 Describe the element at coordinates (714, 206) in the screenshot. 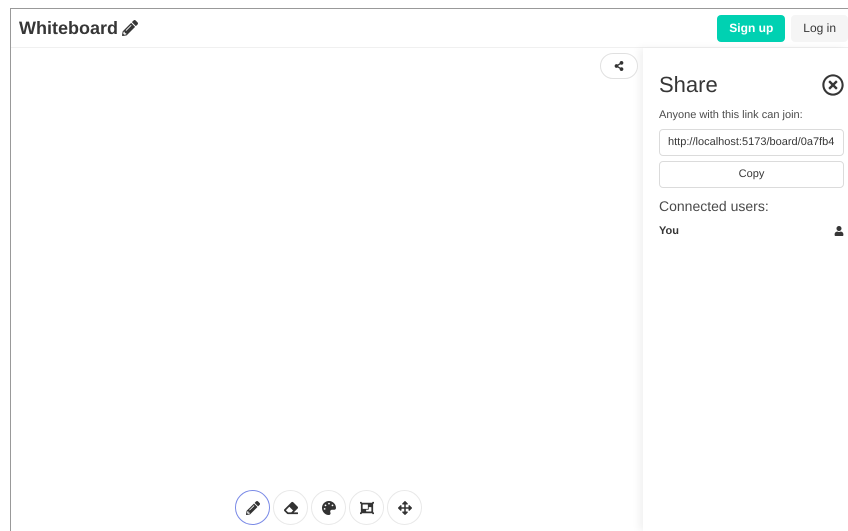

I see `users-heading: Connected users:` at that location.